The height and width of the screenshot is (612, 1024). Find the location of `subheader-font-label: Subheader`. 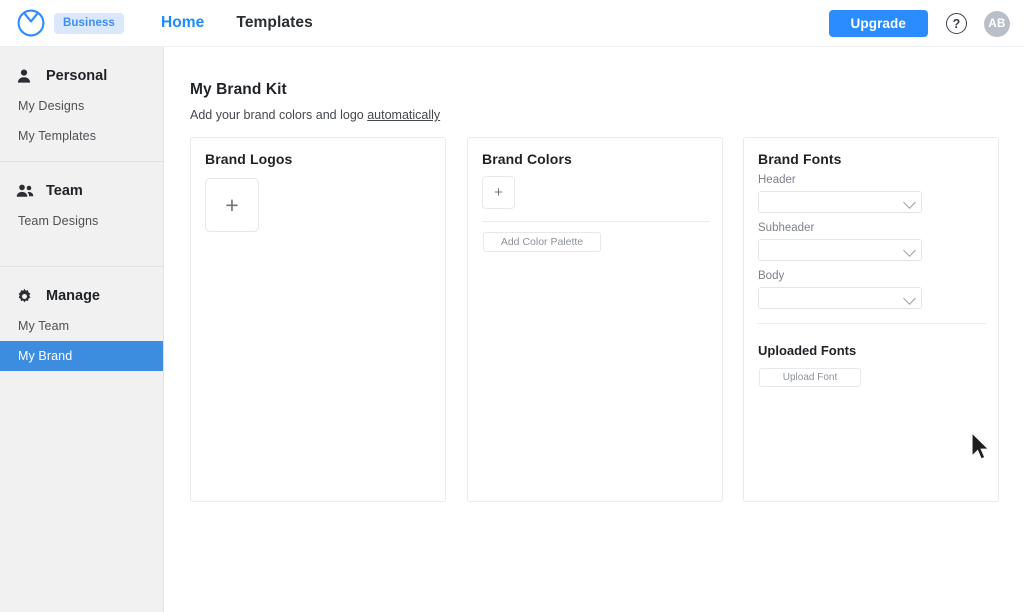

subheader-font-label: Subheader is located at coordinates (786, 228).